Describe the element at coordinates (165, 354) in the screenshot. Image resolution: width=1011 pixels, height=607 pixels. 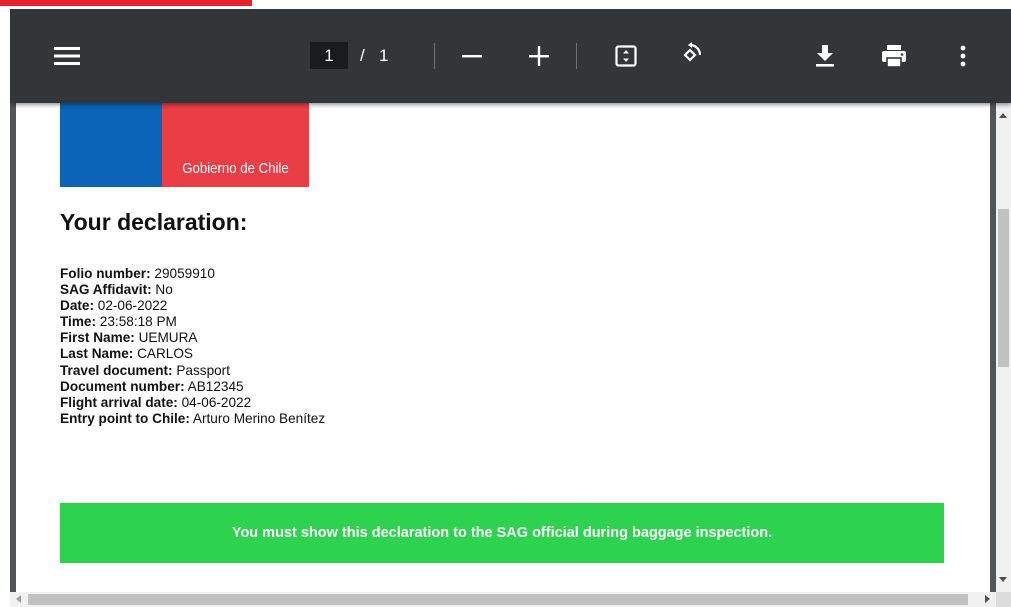
I see `field-value: CARLOS` at that location.